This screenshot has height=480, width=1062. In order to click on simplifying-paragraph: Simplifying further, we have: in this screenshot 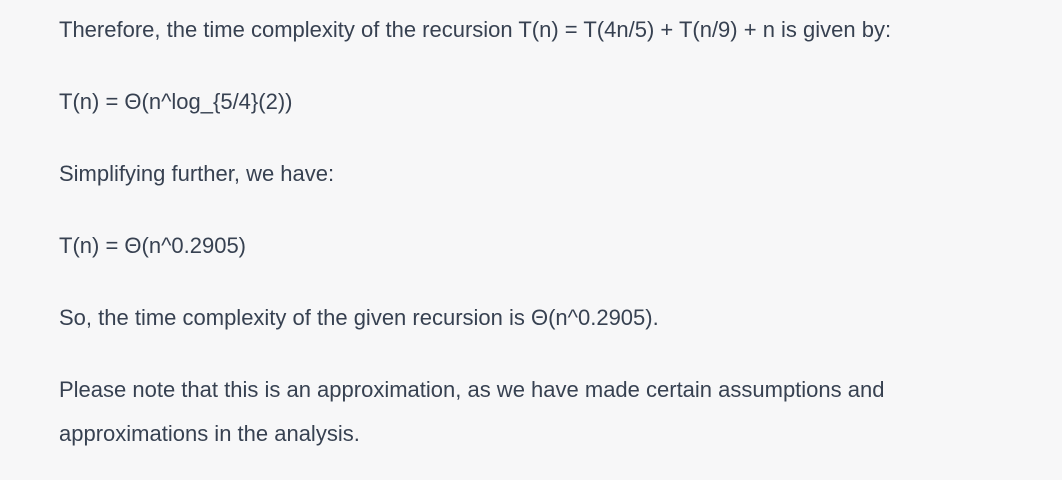, I will do `click(197, 173)`.